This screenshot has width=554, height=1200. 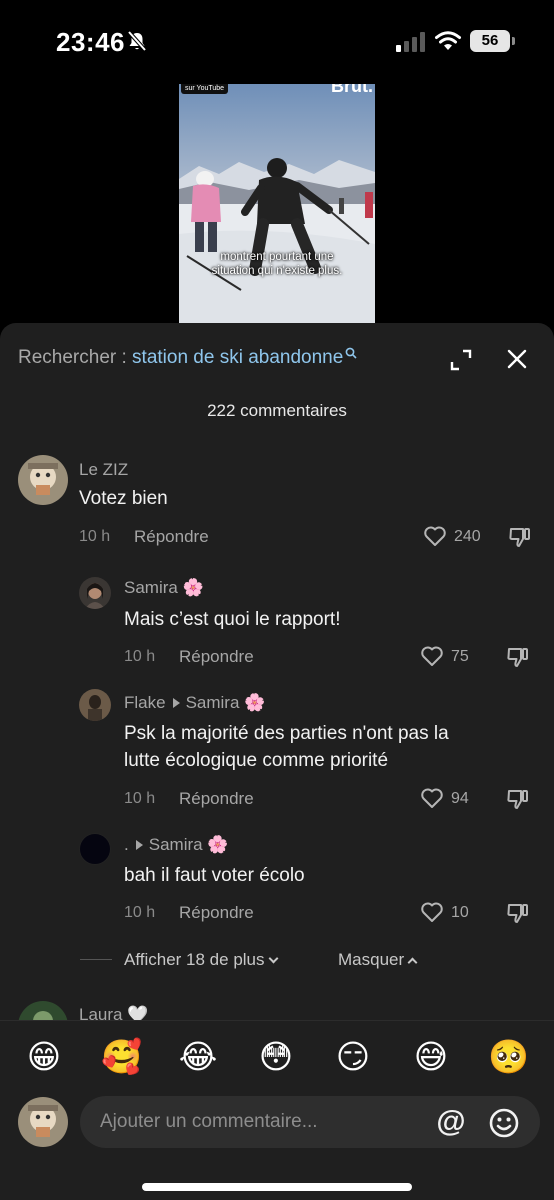 What do you see at coordinates (352, 90) in the screenshot?
I see `video-brand-logo: Brut.` at bounding box center [352, 90].